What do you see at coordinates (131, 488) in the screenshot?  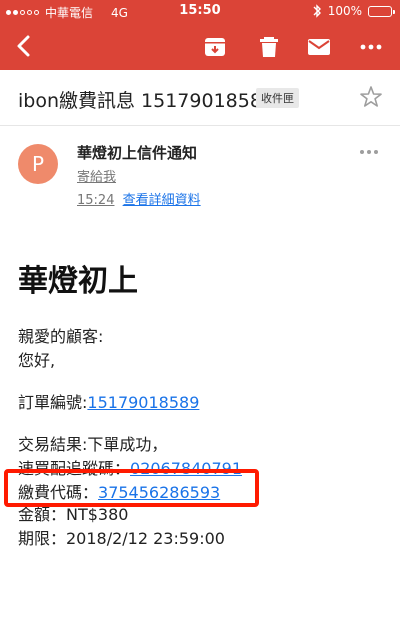 I see `payment-code-highlight-box` at bounding box center [131, 488].